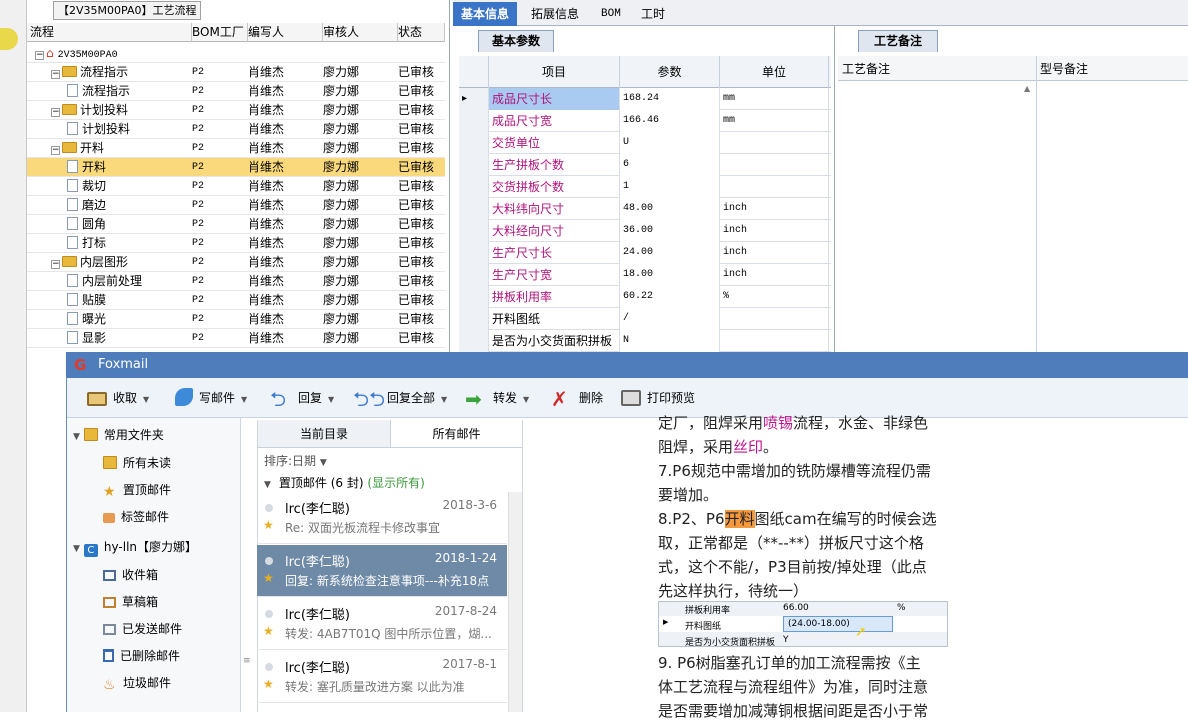 The image size is (1188, 721). I want to click on splitter-handle: ≡, so click(247, 661).